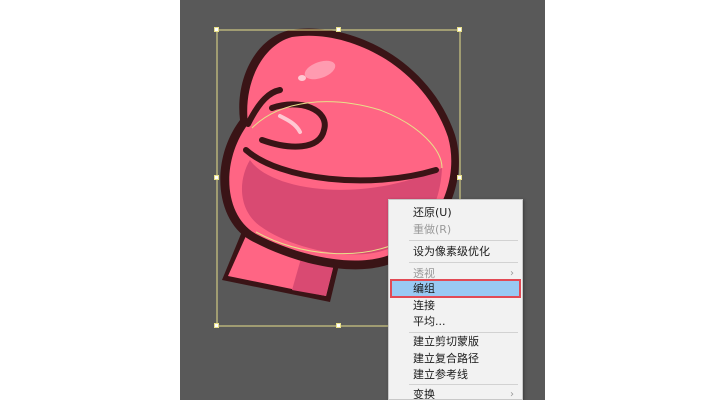 This screenshot has height=400, width=725. I want to click on selection-handle-middle-right, so click(459, 177).